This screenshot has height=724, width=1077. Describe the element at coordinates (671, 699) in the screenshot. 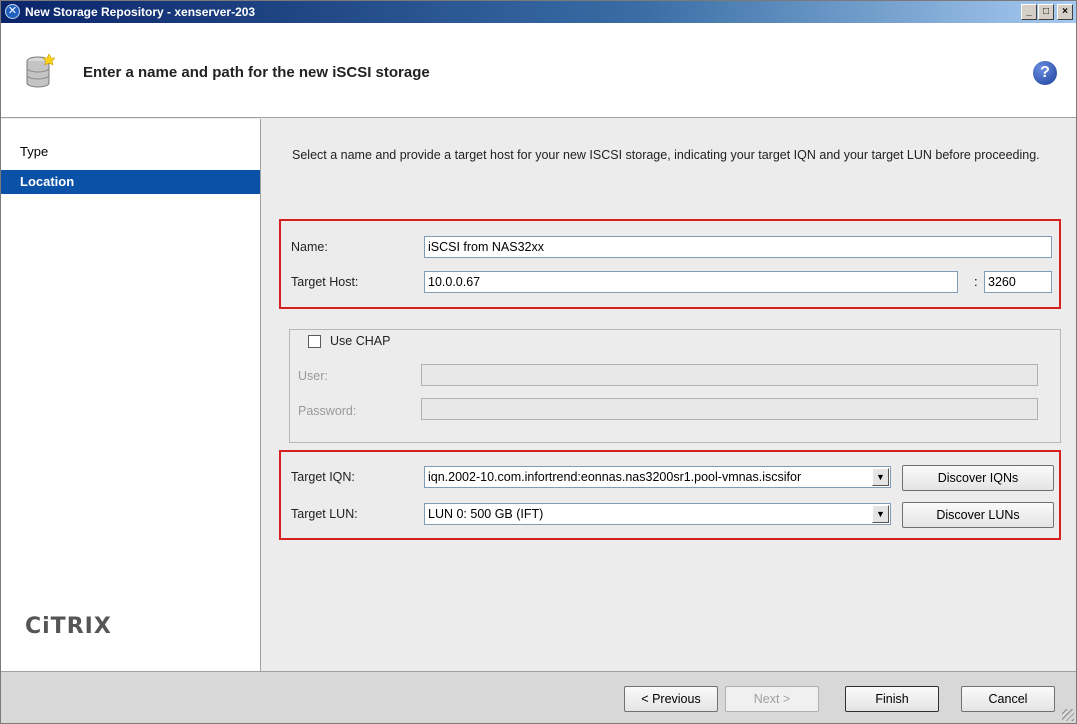

I see `previous-button: < Previous` at that location.